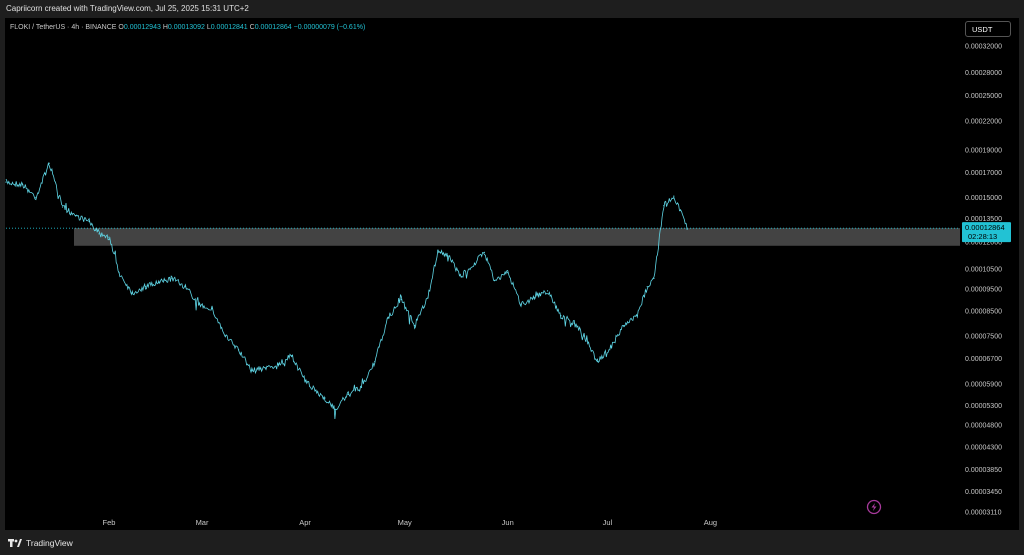 Image resolution: width=1024 pixels, height=555 pixels. What do you see at coordinates (983, 198) in the screenshot?
I see `price-tick-label: 0.00015000` at bounding box center [983, 198].